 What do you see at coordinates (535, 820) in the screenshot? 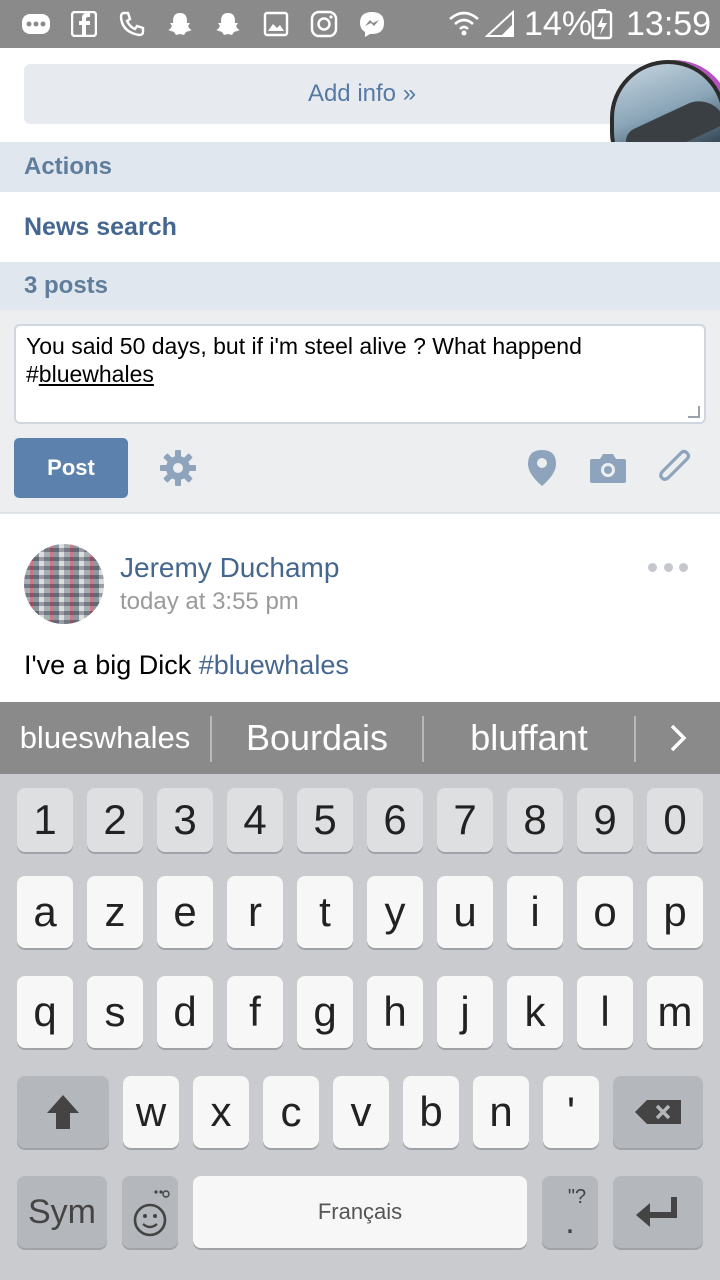
I see `key-8: 8` at bounding box center [535, 820].